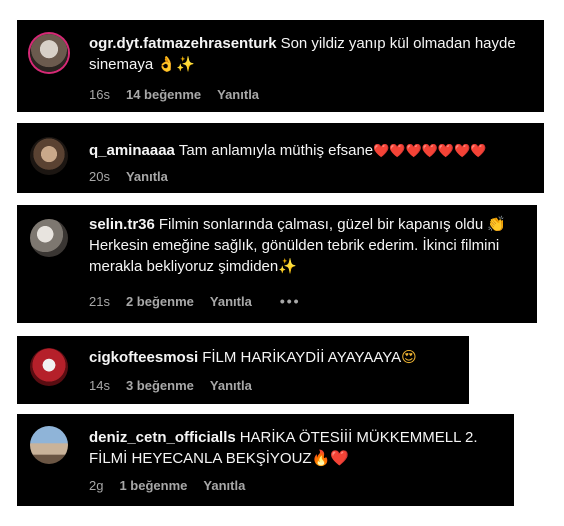  I want to click on comment-meta: 14s 3 beğenme Yanıtla, so click(170, 385).